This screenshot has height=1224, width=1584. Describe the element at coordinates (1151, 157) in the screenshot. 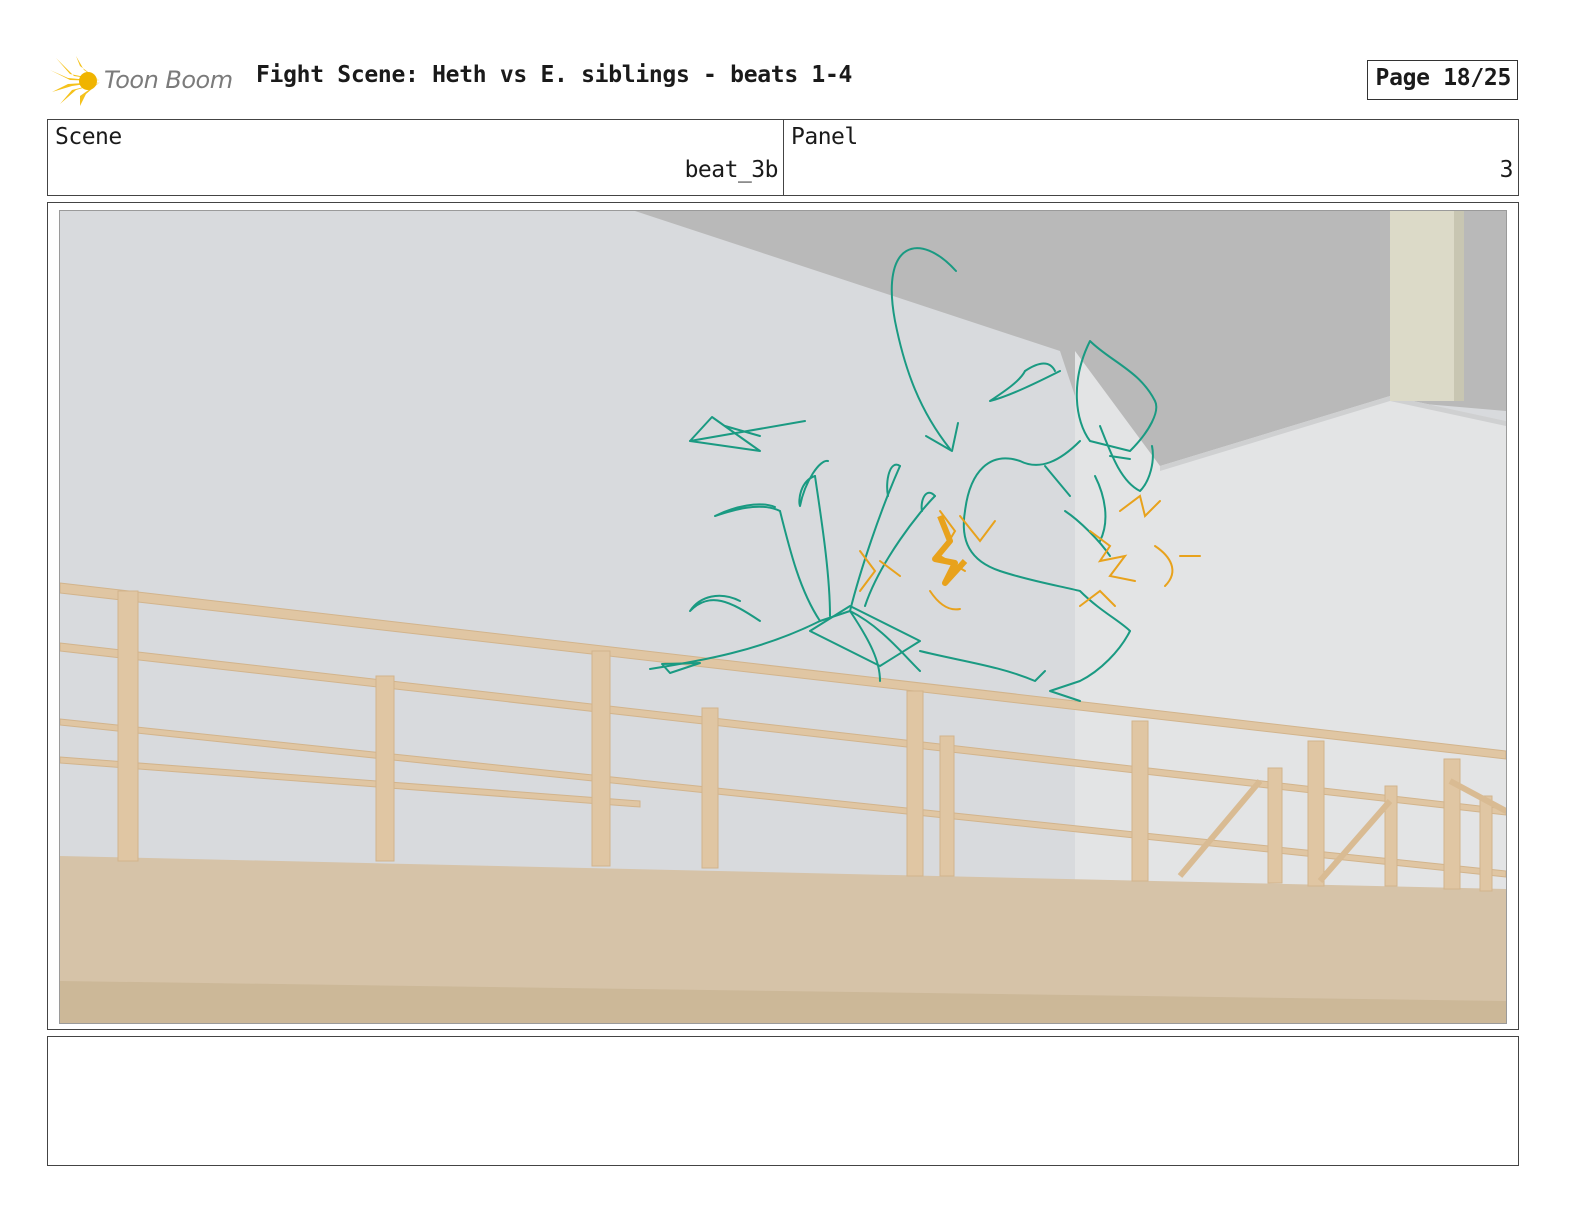

I see `panel-cell: Panel 3` at that location.